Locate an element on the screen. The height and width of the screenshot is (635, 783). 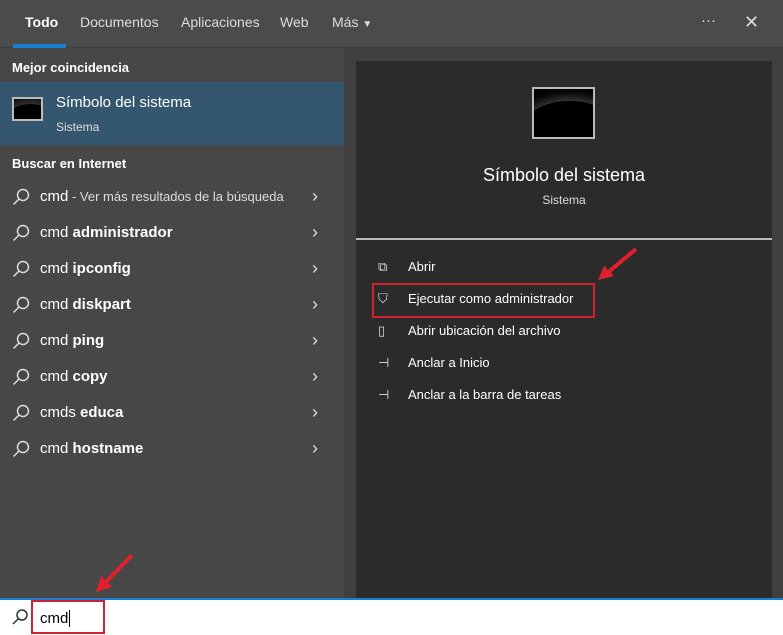
caret-down-icon: ▼ is located at coordinates (367, 24).